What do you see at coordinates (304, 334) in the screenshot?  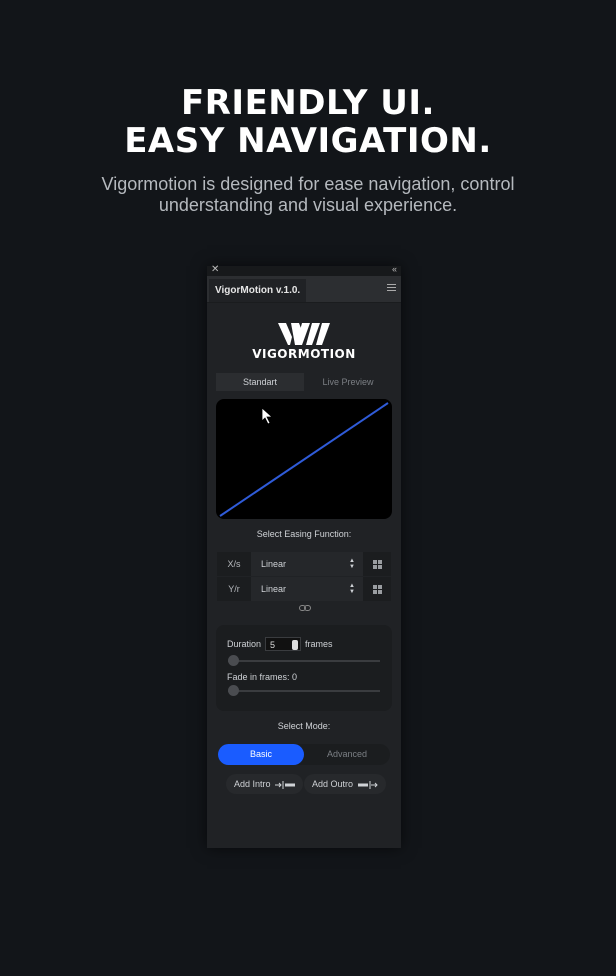 I see `logo-mark-icon` at bounding box center [304, 334].